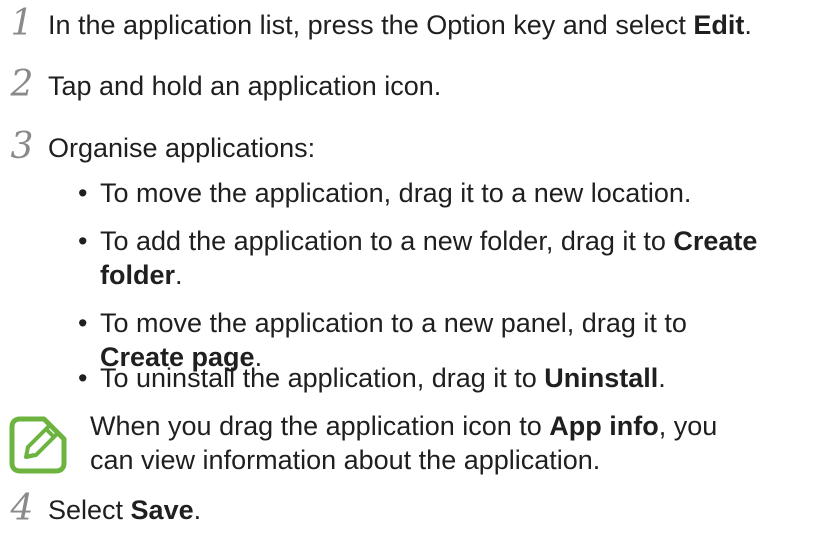  I want to click on step-number: 2, so click(22, 84).